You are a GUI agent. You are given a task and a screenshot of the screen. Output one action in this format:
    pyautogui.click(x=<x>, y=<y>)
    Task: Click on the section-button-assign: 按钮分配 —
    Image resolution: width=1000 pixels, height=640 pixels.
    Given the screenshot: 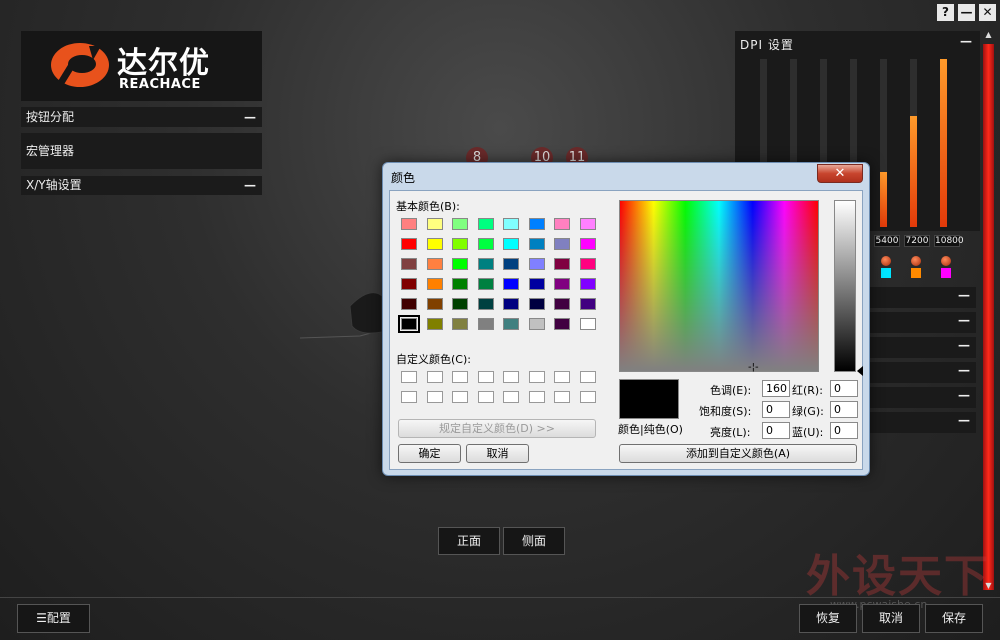 What is the action you would take?
    pyautogui.click(x=141, y=117)
    